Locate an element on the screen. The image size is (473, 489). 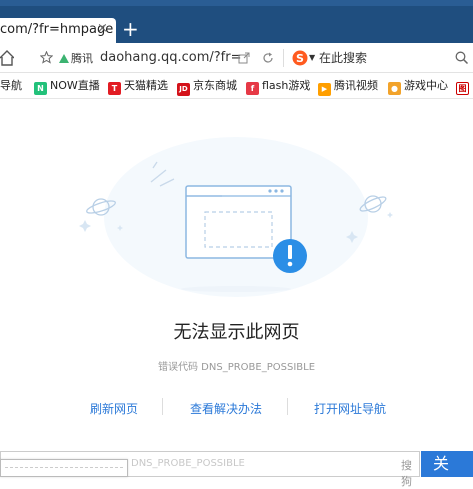
dropdown-label: 搜狗 is located at coordinates (410, 473).